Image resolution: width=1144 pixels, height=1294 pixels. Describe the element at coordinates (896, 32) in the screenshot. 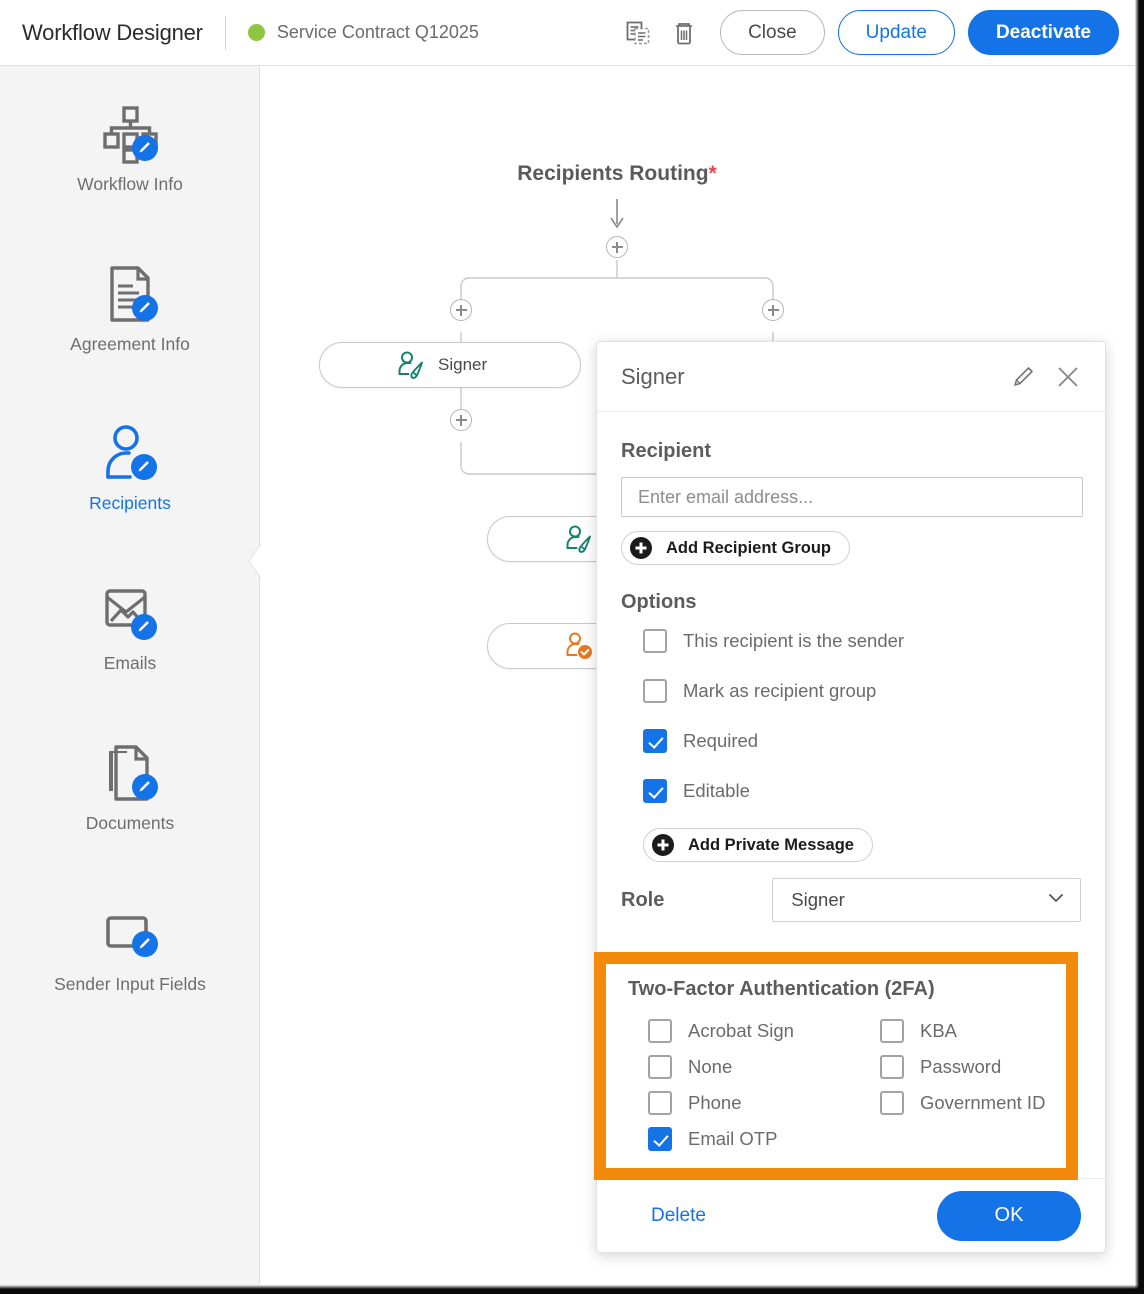

I see `update-button: Update` at that location.